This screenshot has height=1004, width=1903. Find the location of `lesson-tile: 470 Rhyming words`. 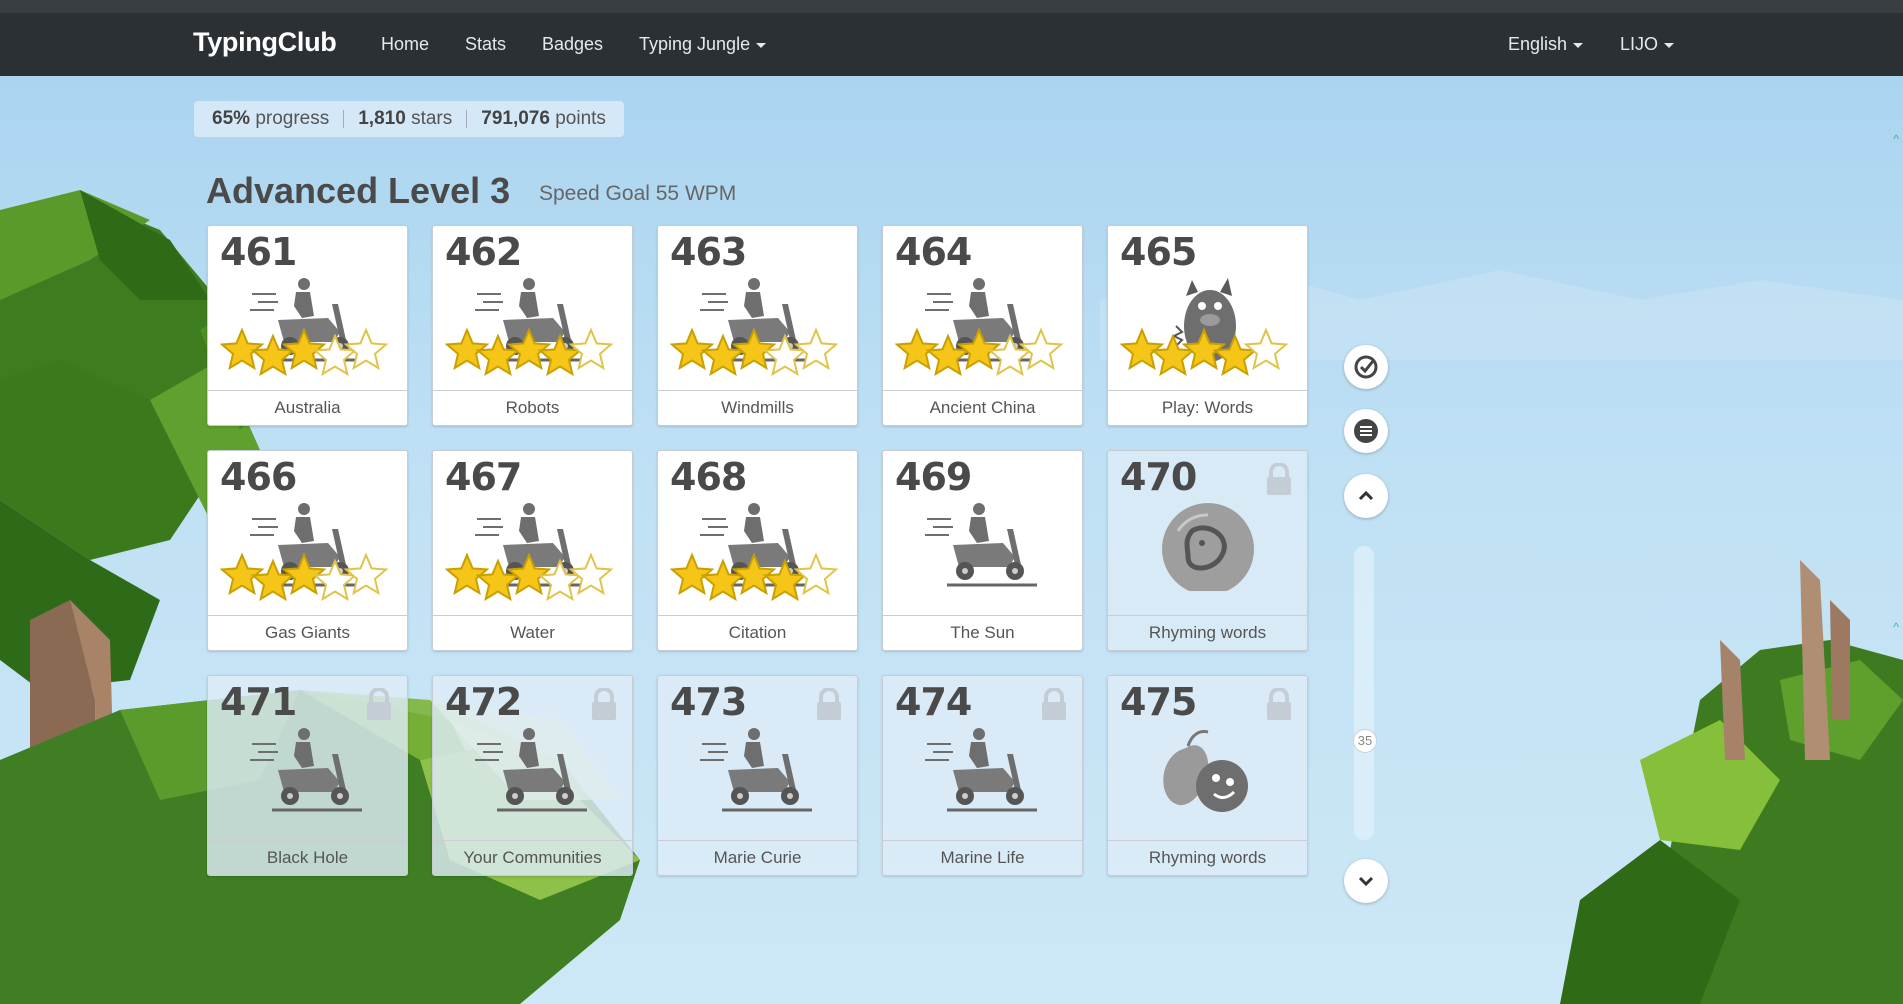

lesson-tile: 470 Rhyming words is located at coordinates (1207, 550).